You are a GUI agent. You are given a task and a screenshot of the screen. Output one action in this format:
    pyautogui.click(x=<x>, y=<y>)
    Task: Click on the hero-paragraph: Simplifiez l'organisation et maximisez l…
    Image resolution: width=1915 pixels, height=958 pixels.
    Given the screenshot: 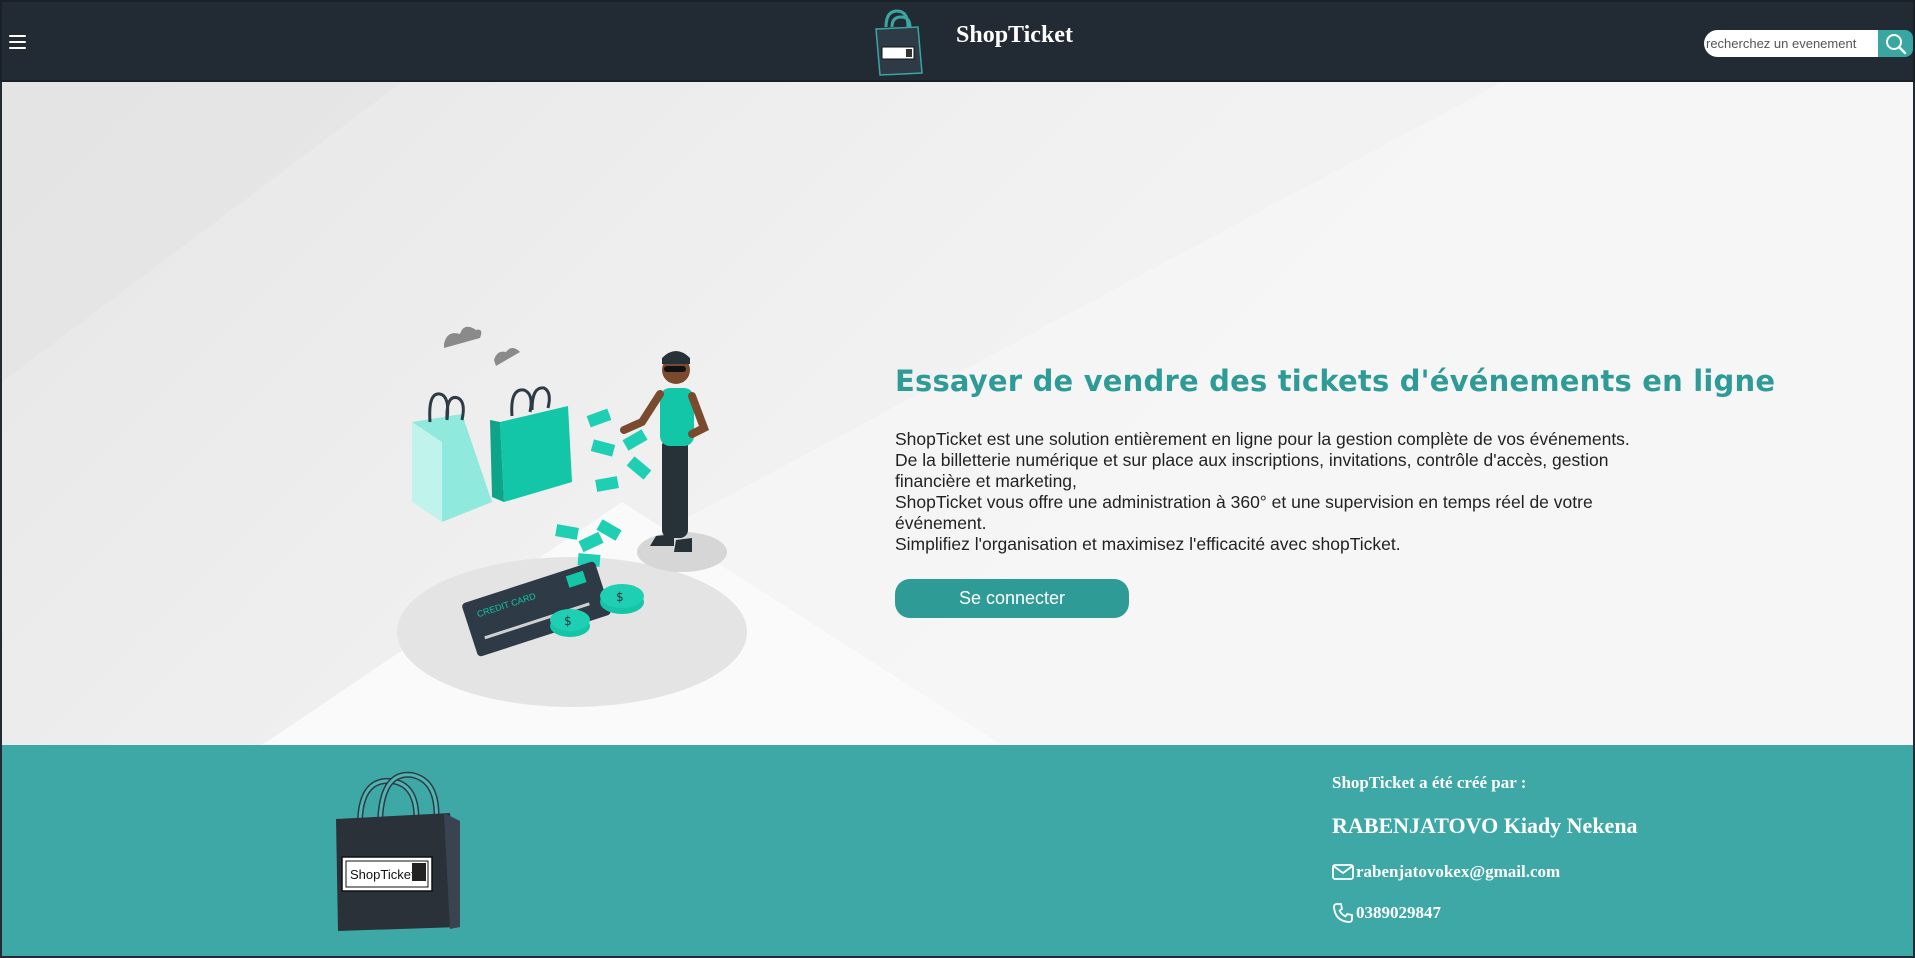 What is the action you would take?
    pyautogui.click(x=1148, y=544)
    